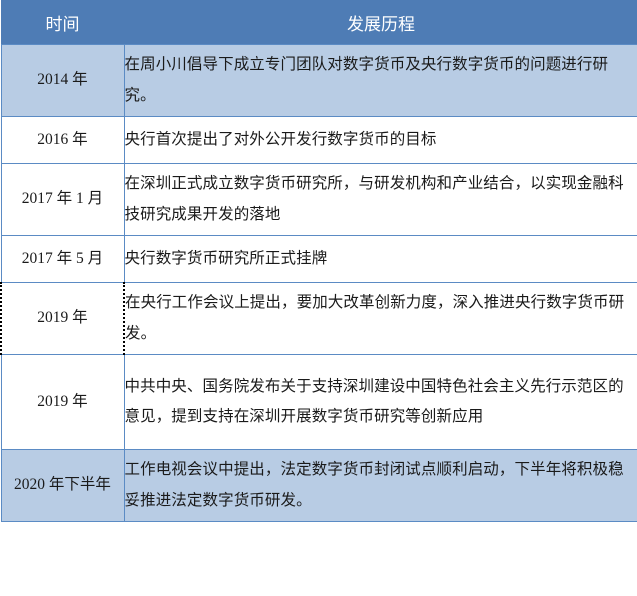 This screenshot has height=596, width=637. I want to click on cell-detail-text: 在周小川倡导下成立专门团队对数字货币及央行数字货币的问题进行研究。, so click(366, 80).